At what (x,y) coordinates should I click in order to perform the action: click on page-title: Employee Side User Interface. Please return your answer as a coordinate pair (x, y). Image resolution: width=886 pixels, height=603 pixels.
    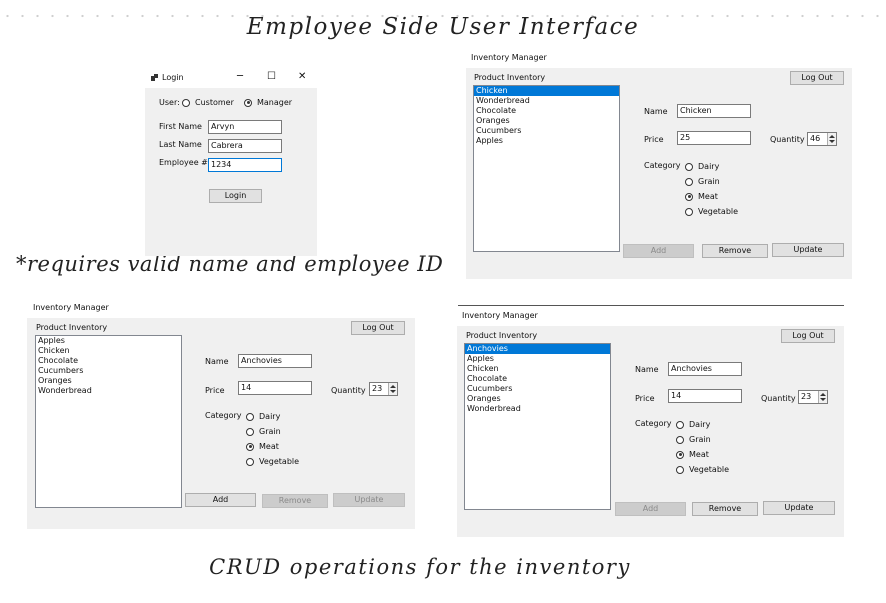
    Looking at the image, I should click on (443, 27).